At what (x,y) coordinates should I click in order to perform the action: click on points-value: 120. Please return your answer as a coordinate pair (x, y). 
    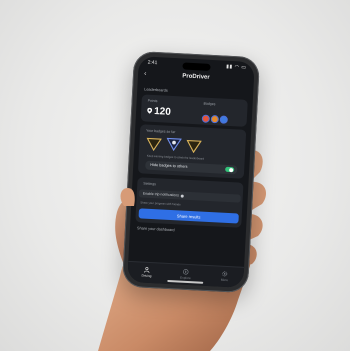
    Looking at the image, I should click on (162, 111).